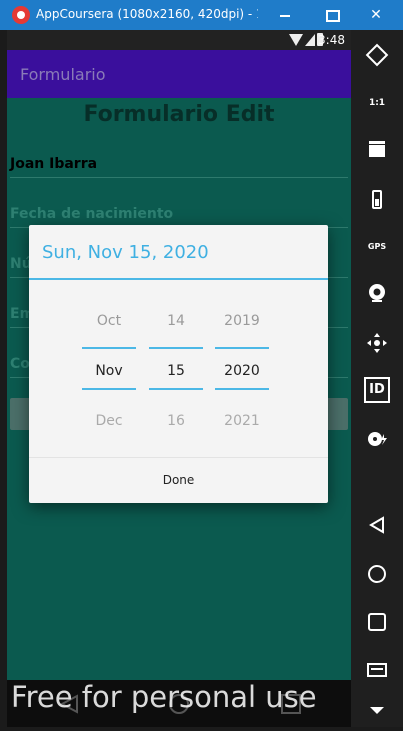 The image size is (403, 731). Describe the element at coordinates (179, 40) in the screenshot. I see `status-bar: 3:48` at that location.